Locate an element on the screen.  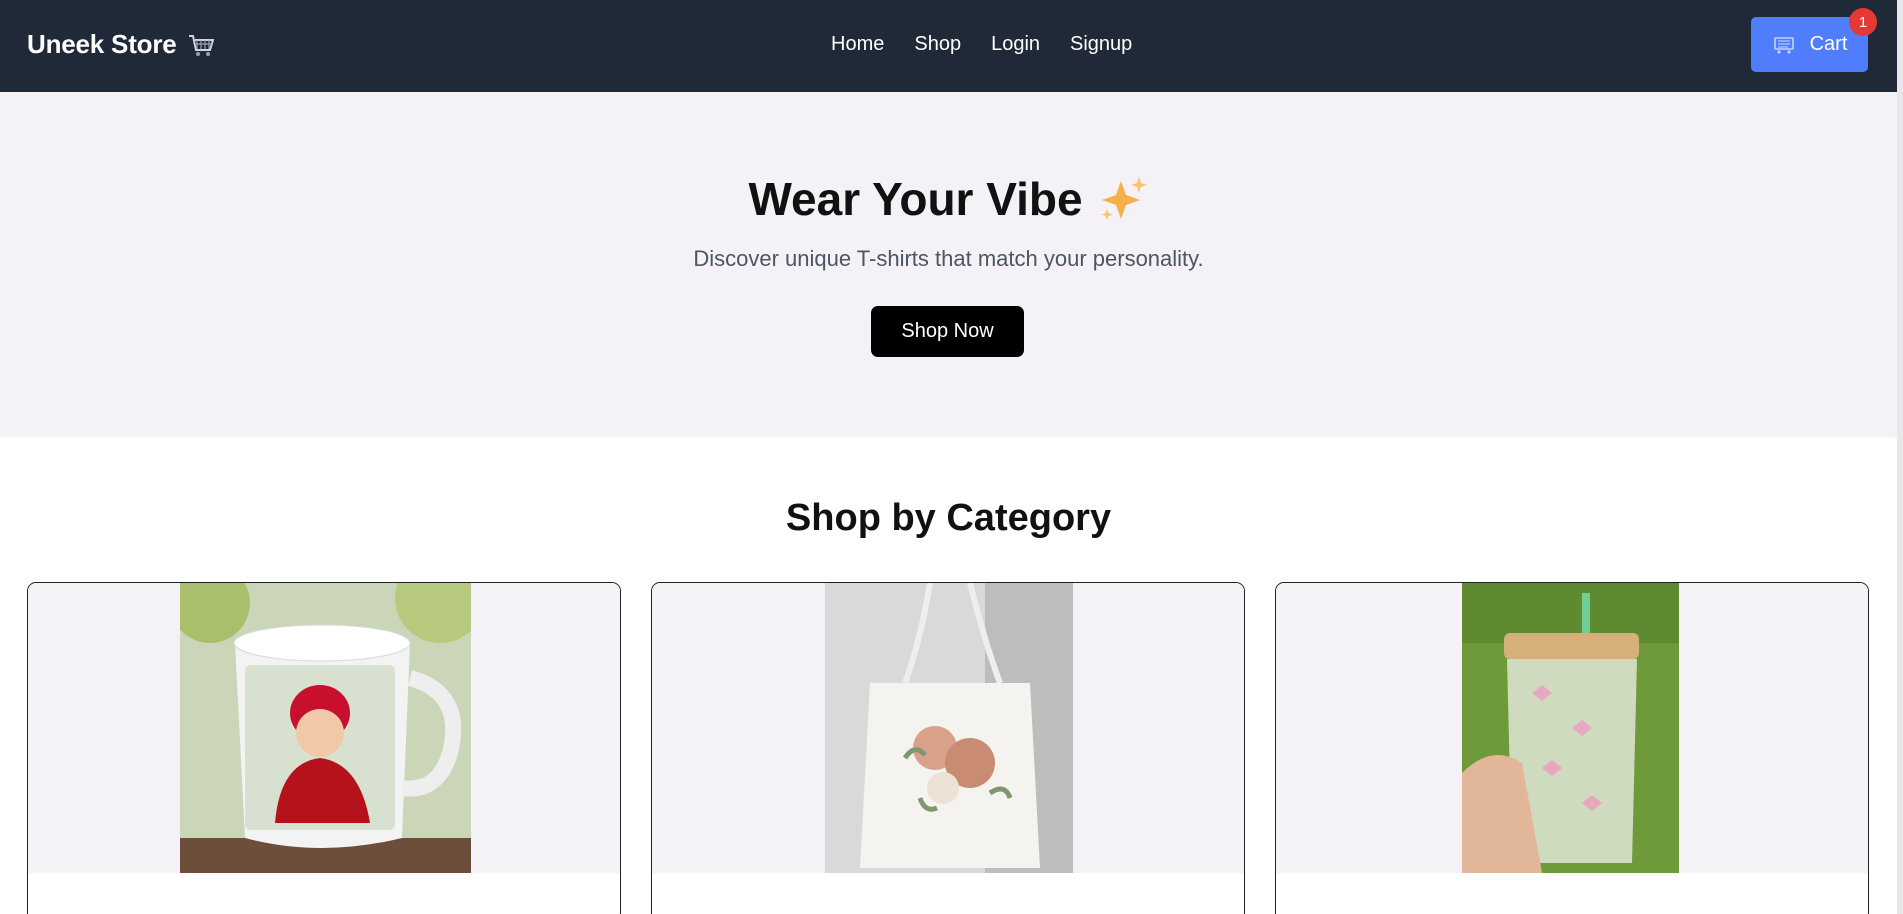
brand-name: Uneek Store is located at coordinates (102, 44).